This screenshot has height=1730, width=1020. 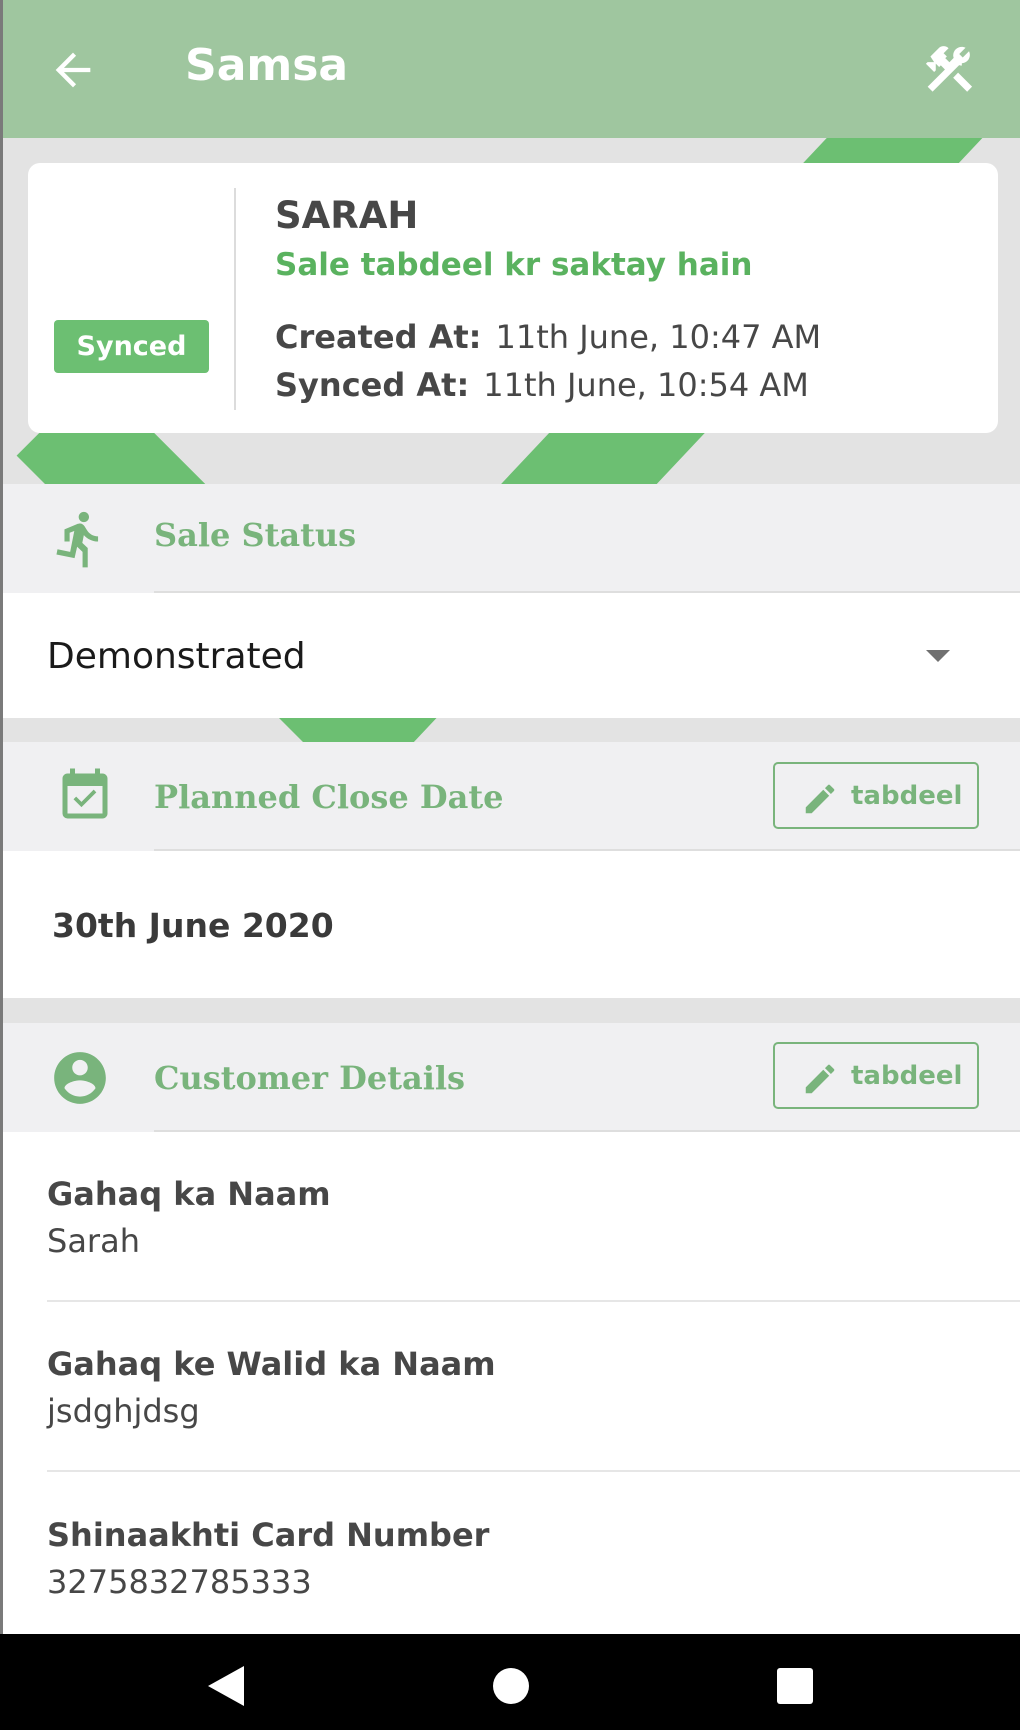 What do you see at coordinates (511, 1686) in the screenshot?
I see `nav-home-icon` at bounding box center [511, 1686].